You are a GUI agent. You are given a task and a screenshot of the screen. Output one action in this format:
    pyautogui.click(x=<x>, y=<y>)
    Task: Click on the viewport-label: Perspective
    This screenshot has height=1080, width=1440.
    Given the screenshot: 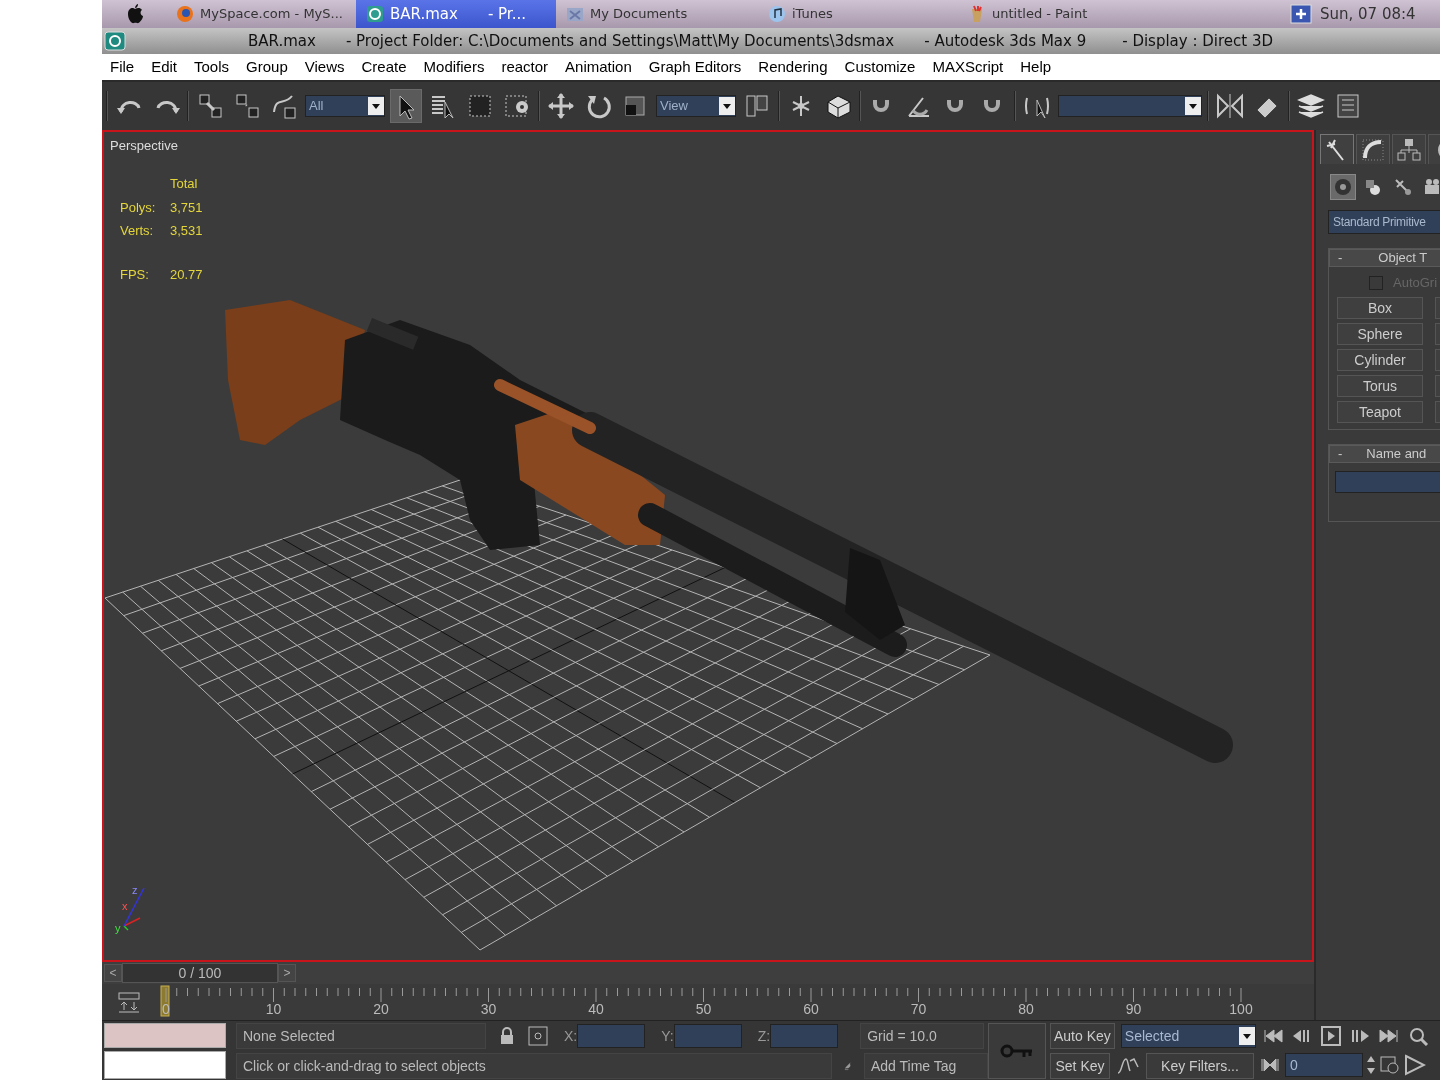 What is the action you would take?
    pyautogui.click(x=144, y=146)
    